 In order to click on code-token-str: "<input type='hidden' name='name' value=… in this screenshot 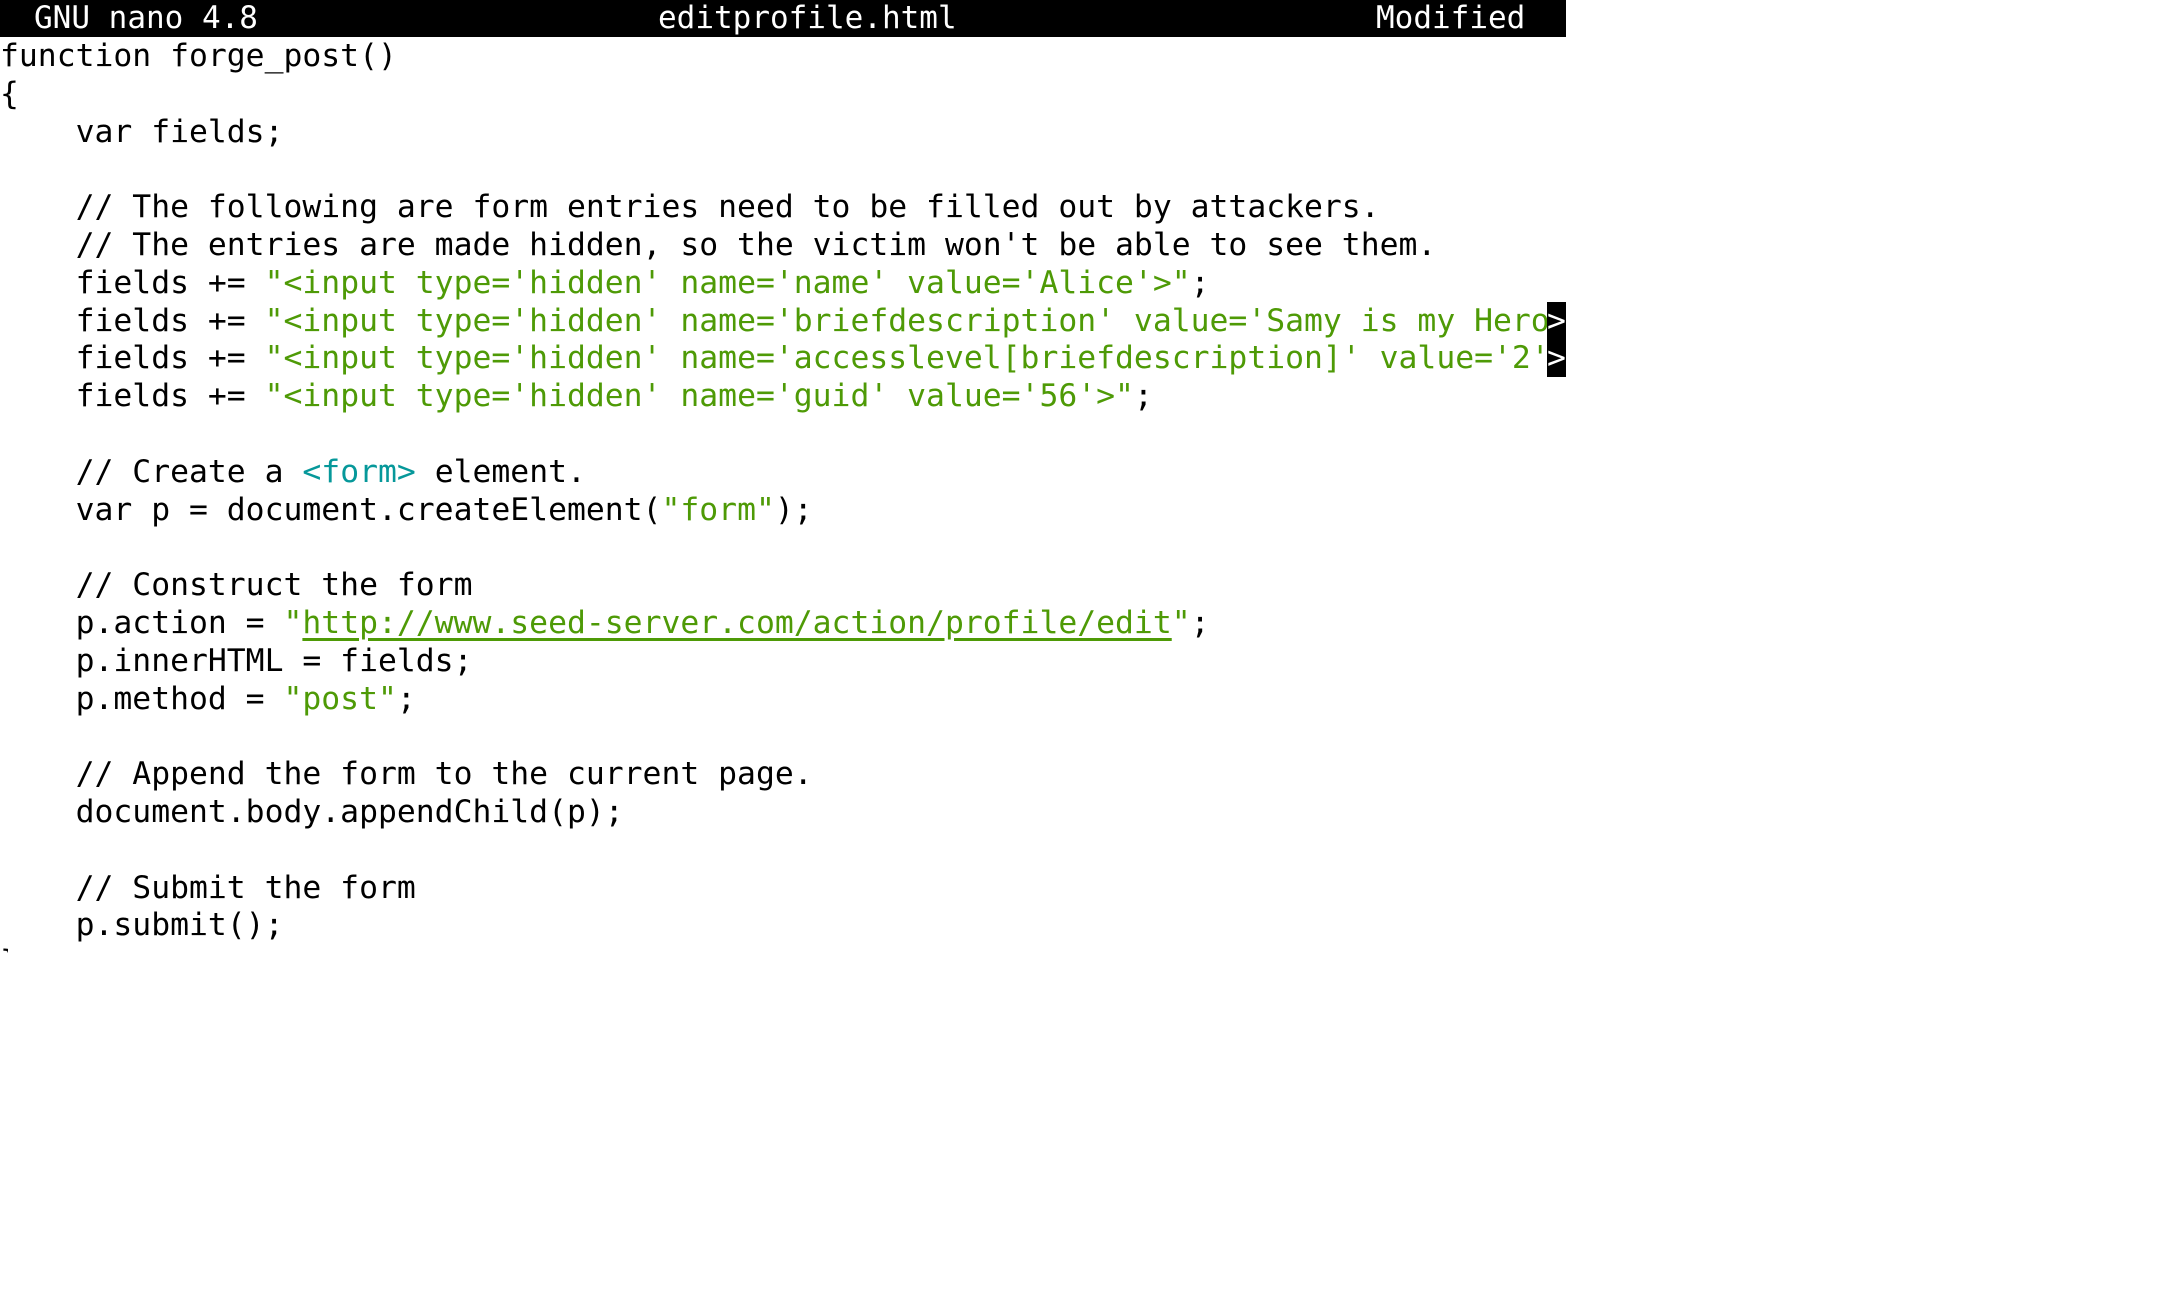, I will do `click(727, 282)`.